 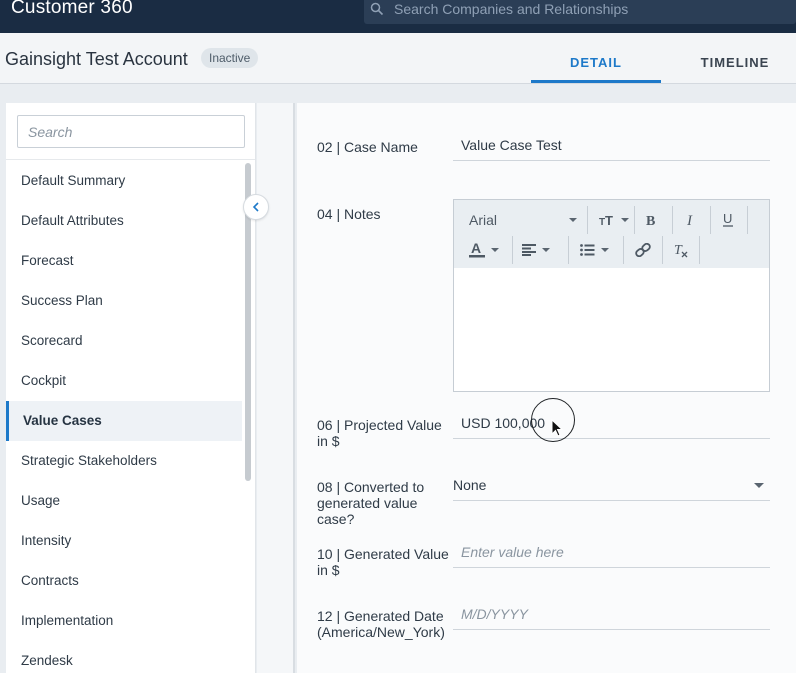 I want to click on bold-button: B, so click(x=651, y=220).